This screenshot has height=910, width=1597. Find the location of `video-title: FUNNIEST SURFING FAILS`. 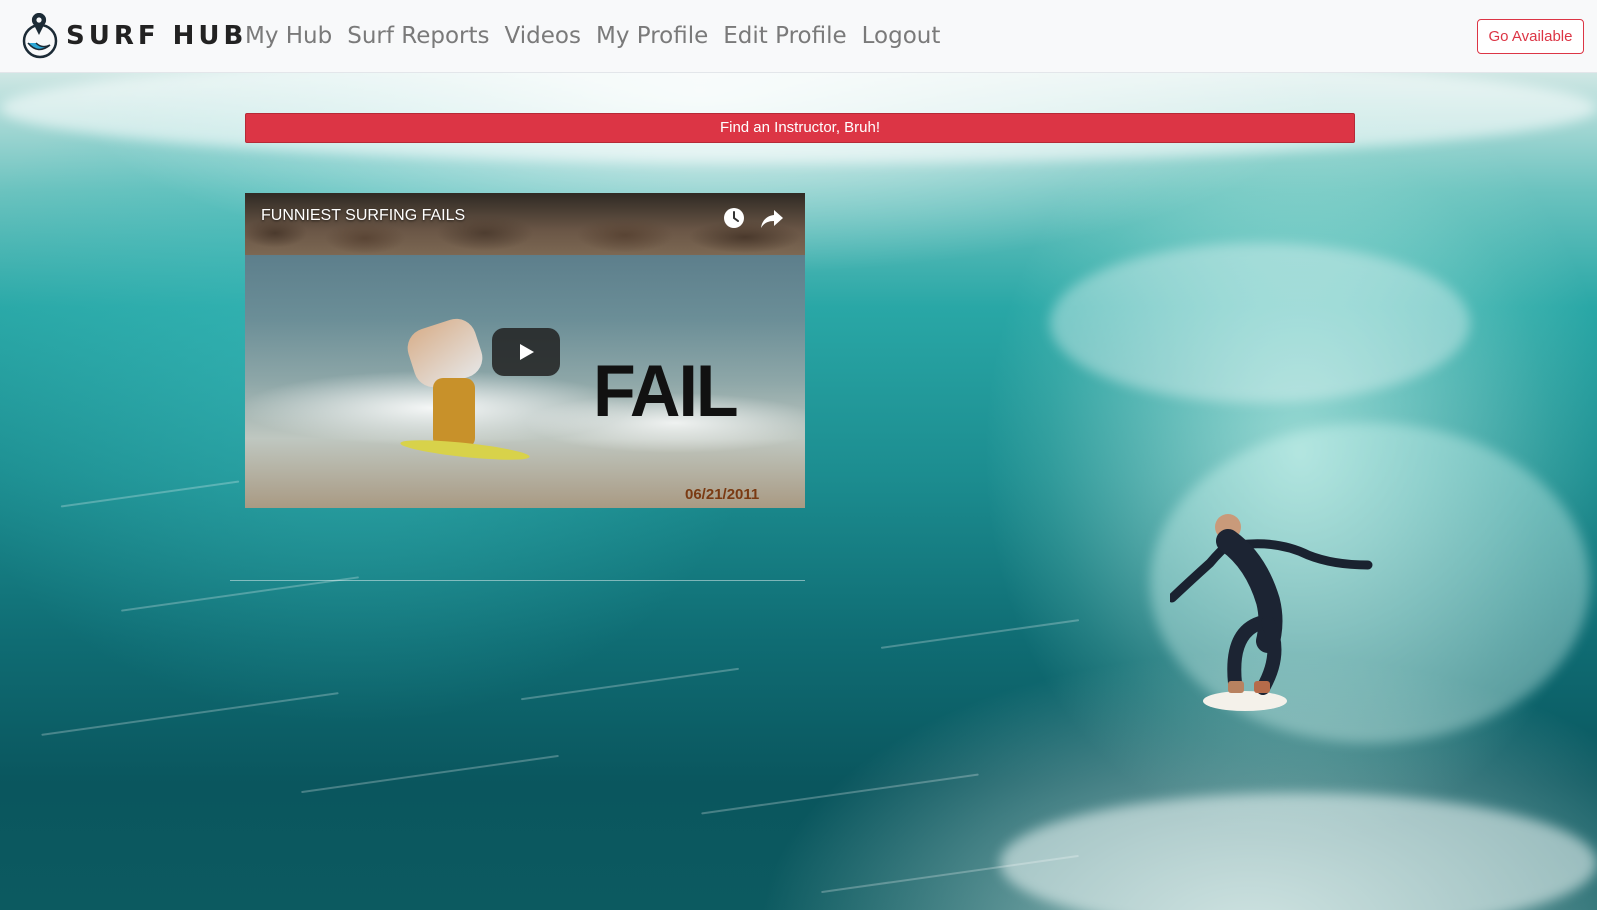

video-title: FUNNIEST SURFING FAILS is located at coordinates (363, 216).